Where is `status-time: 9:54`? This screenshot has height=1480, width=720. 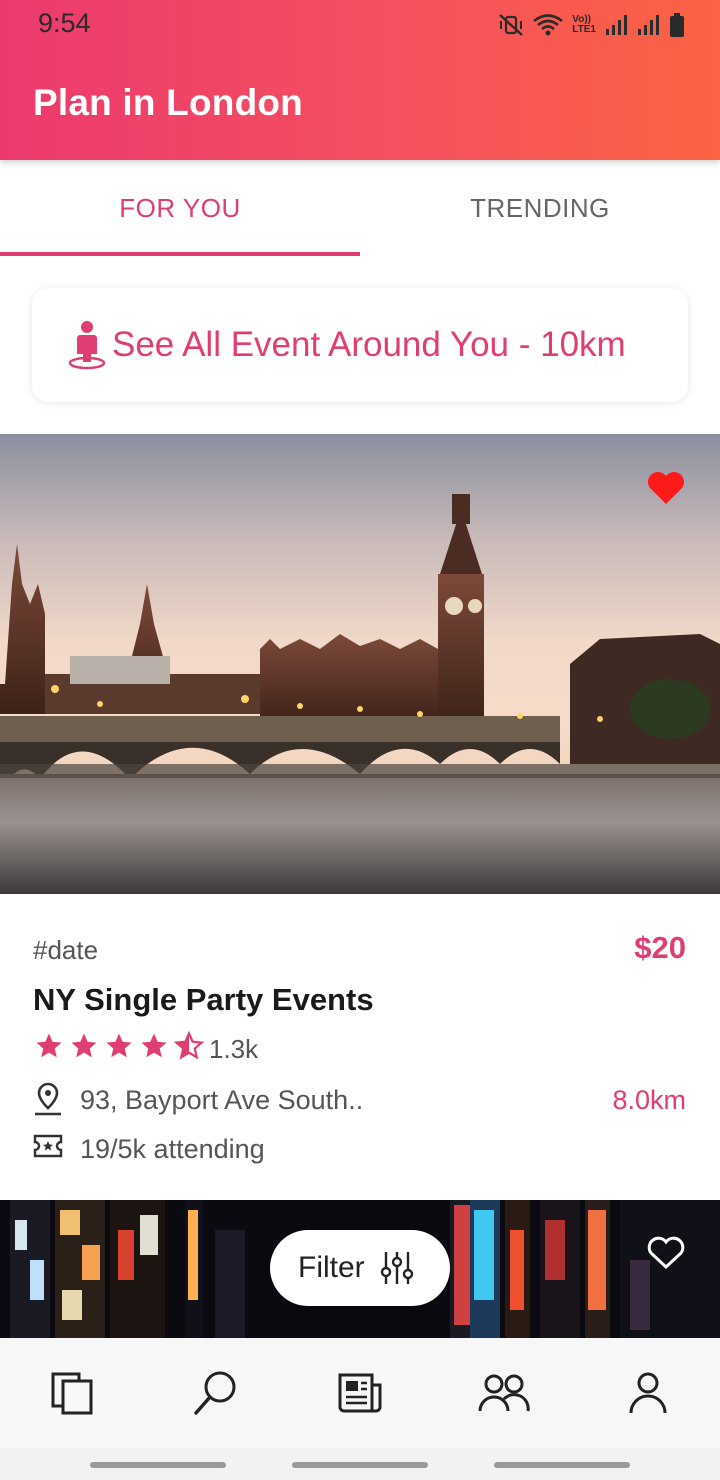 status-time: 9:54 is located at coordinates (64, 23).